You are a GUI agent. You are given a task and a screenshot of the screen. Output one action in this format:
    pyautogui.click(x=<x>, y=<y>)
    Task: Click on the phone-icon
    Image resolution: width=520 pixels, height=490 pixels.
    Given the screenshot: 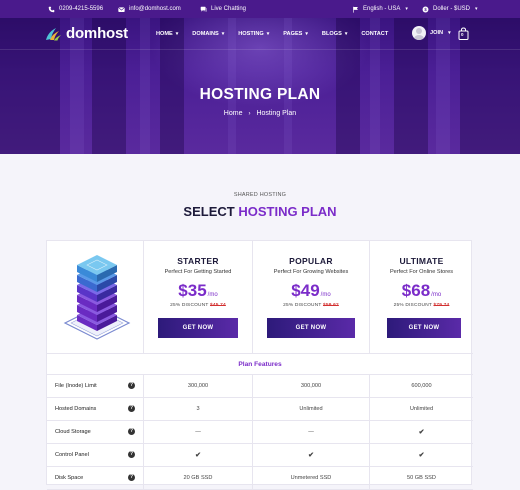 What is the action you would take?
    pyautogui.click(x=51, y=9)
    